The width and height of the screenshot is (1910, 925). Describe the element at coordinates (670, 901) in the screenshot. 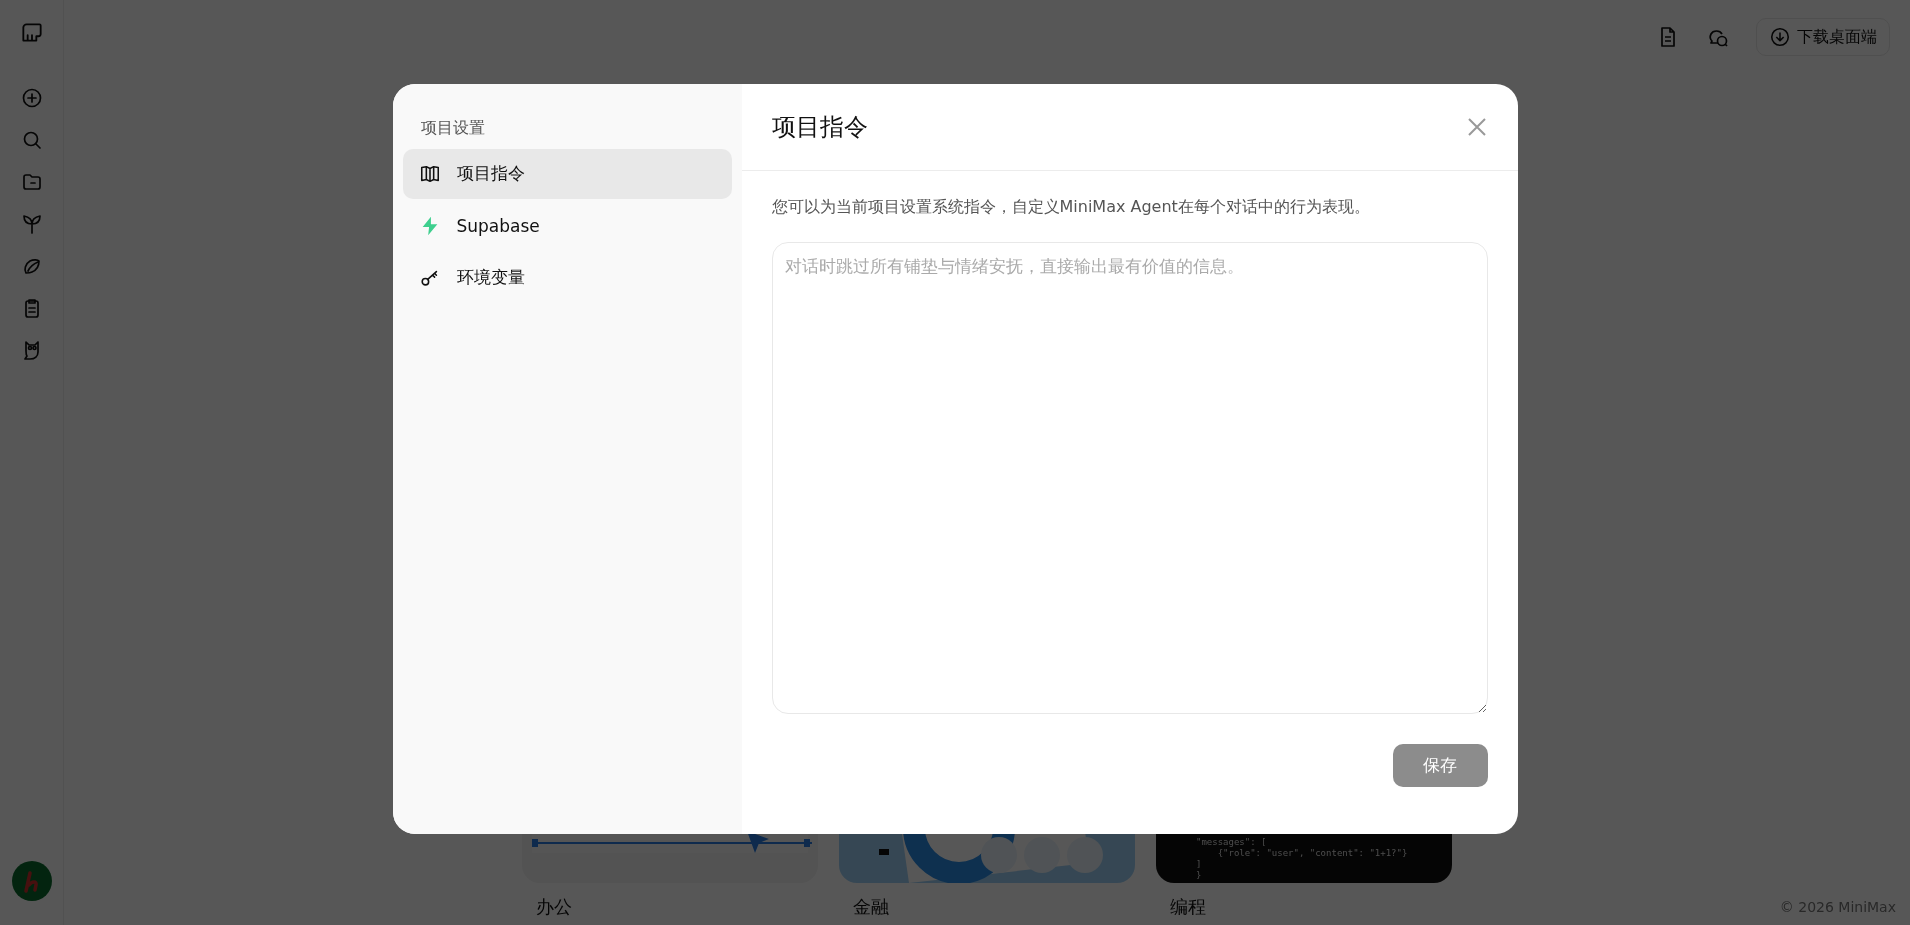

I see `card-label: 办公` at that location.